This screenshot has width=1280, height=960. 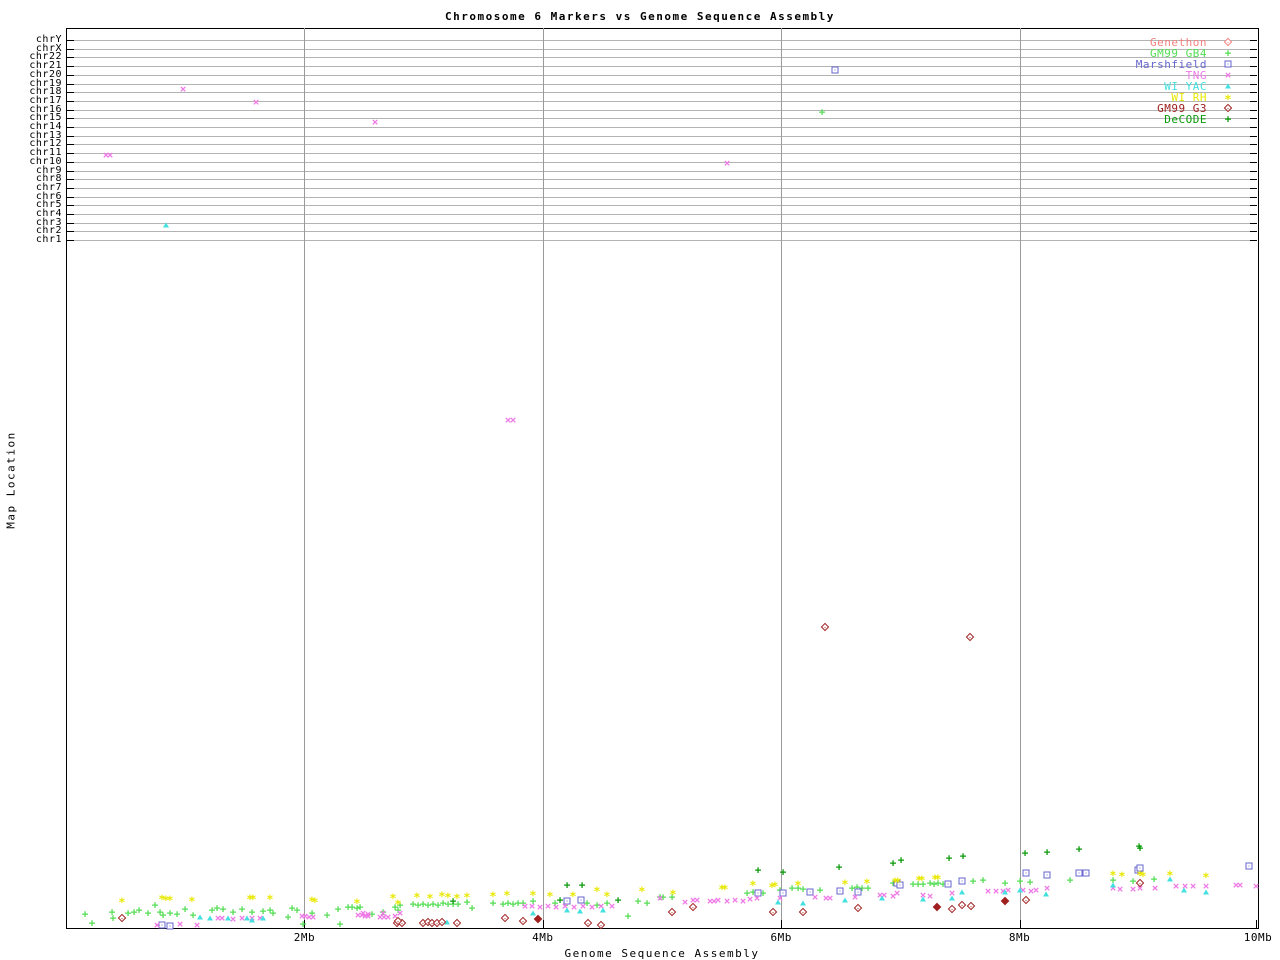 I want to click on y-tick-left-chr20, so click(x=70, y=75).